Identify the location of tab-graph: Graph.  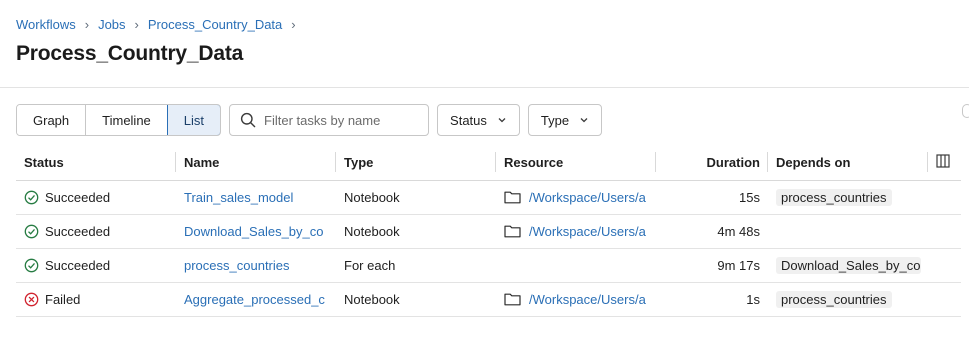
(52, 120).